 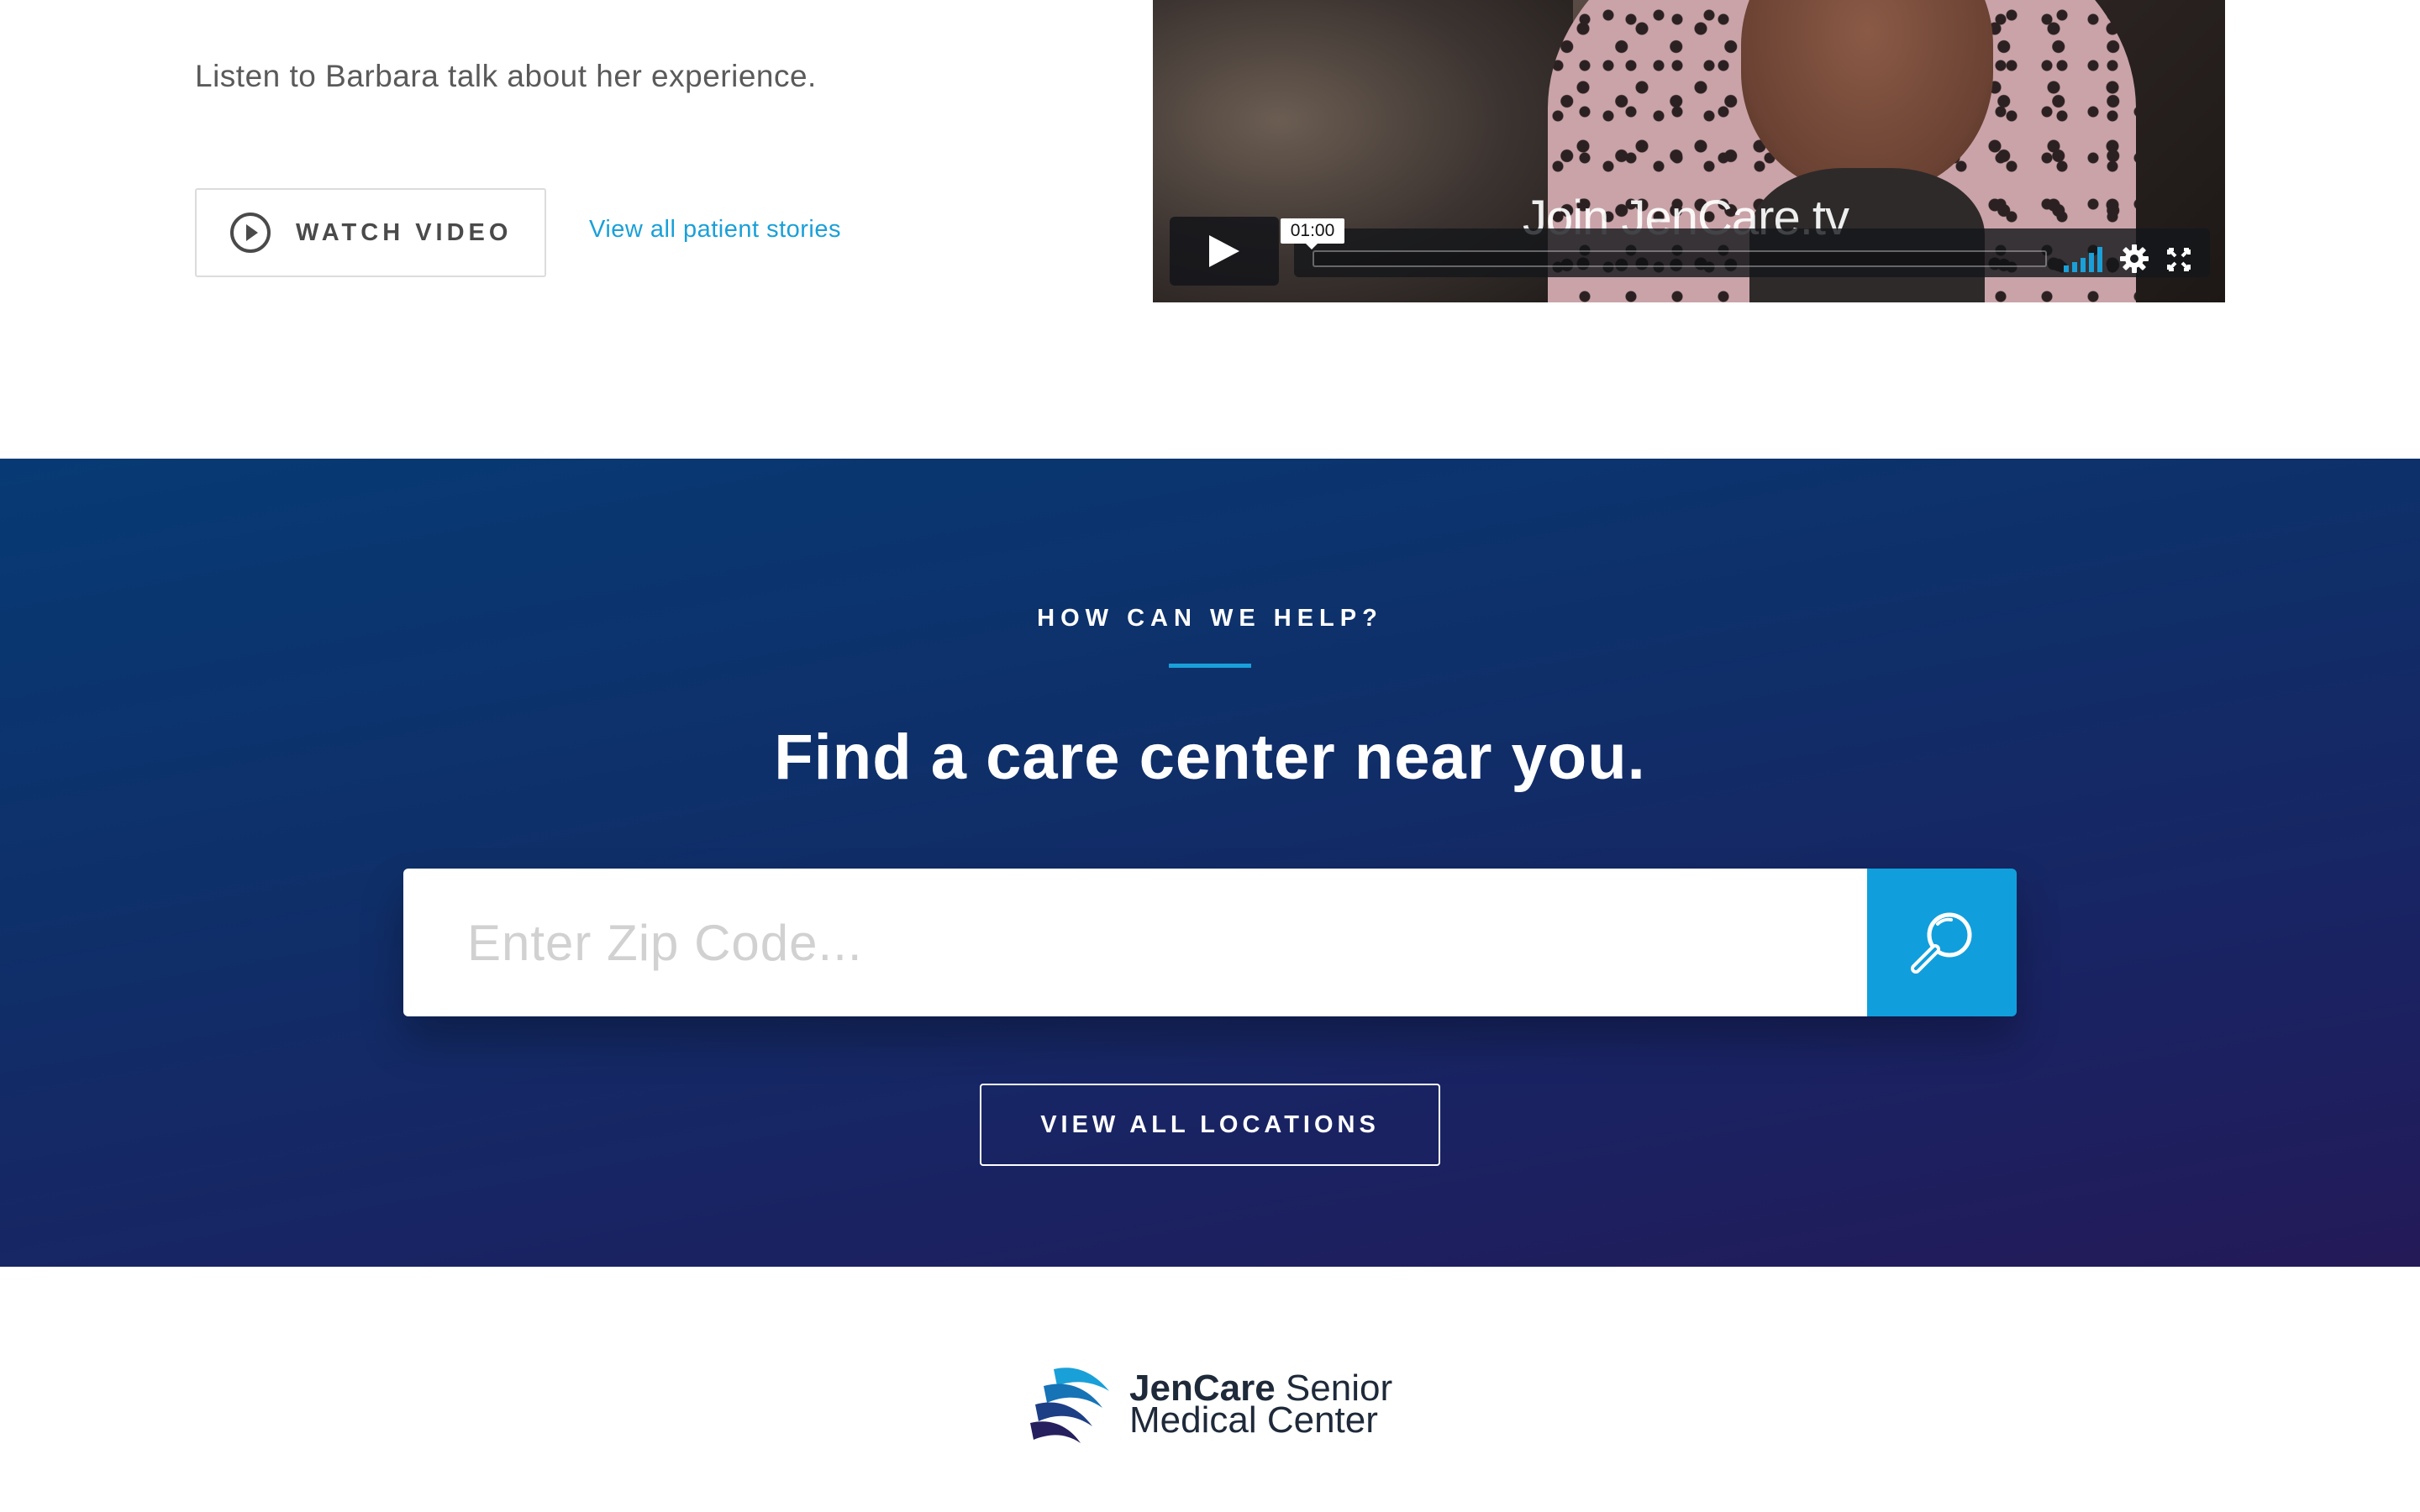 What do you see at coordinates (1254, 1420) in the screenshot?
I see `logo-line2: Medical Center` at bounding box center [1254, 1420].